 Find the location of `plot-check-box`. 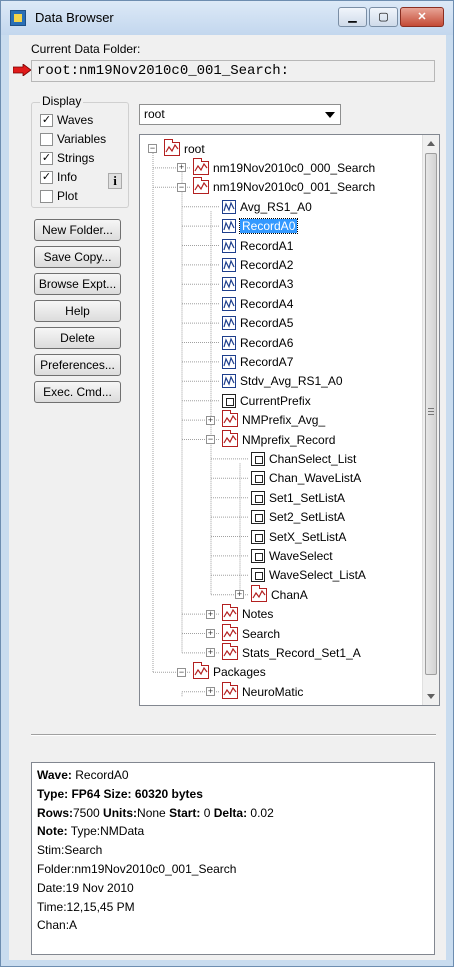

plot-check-box is located at coordinates (46, 196).